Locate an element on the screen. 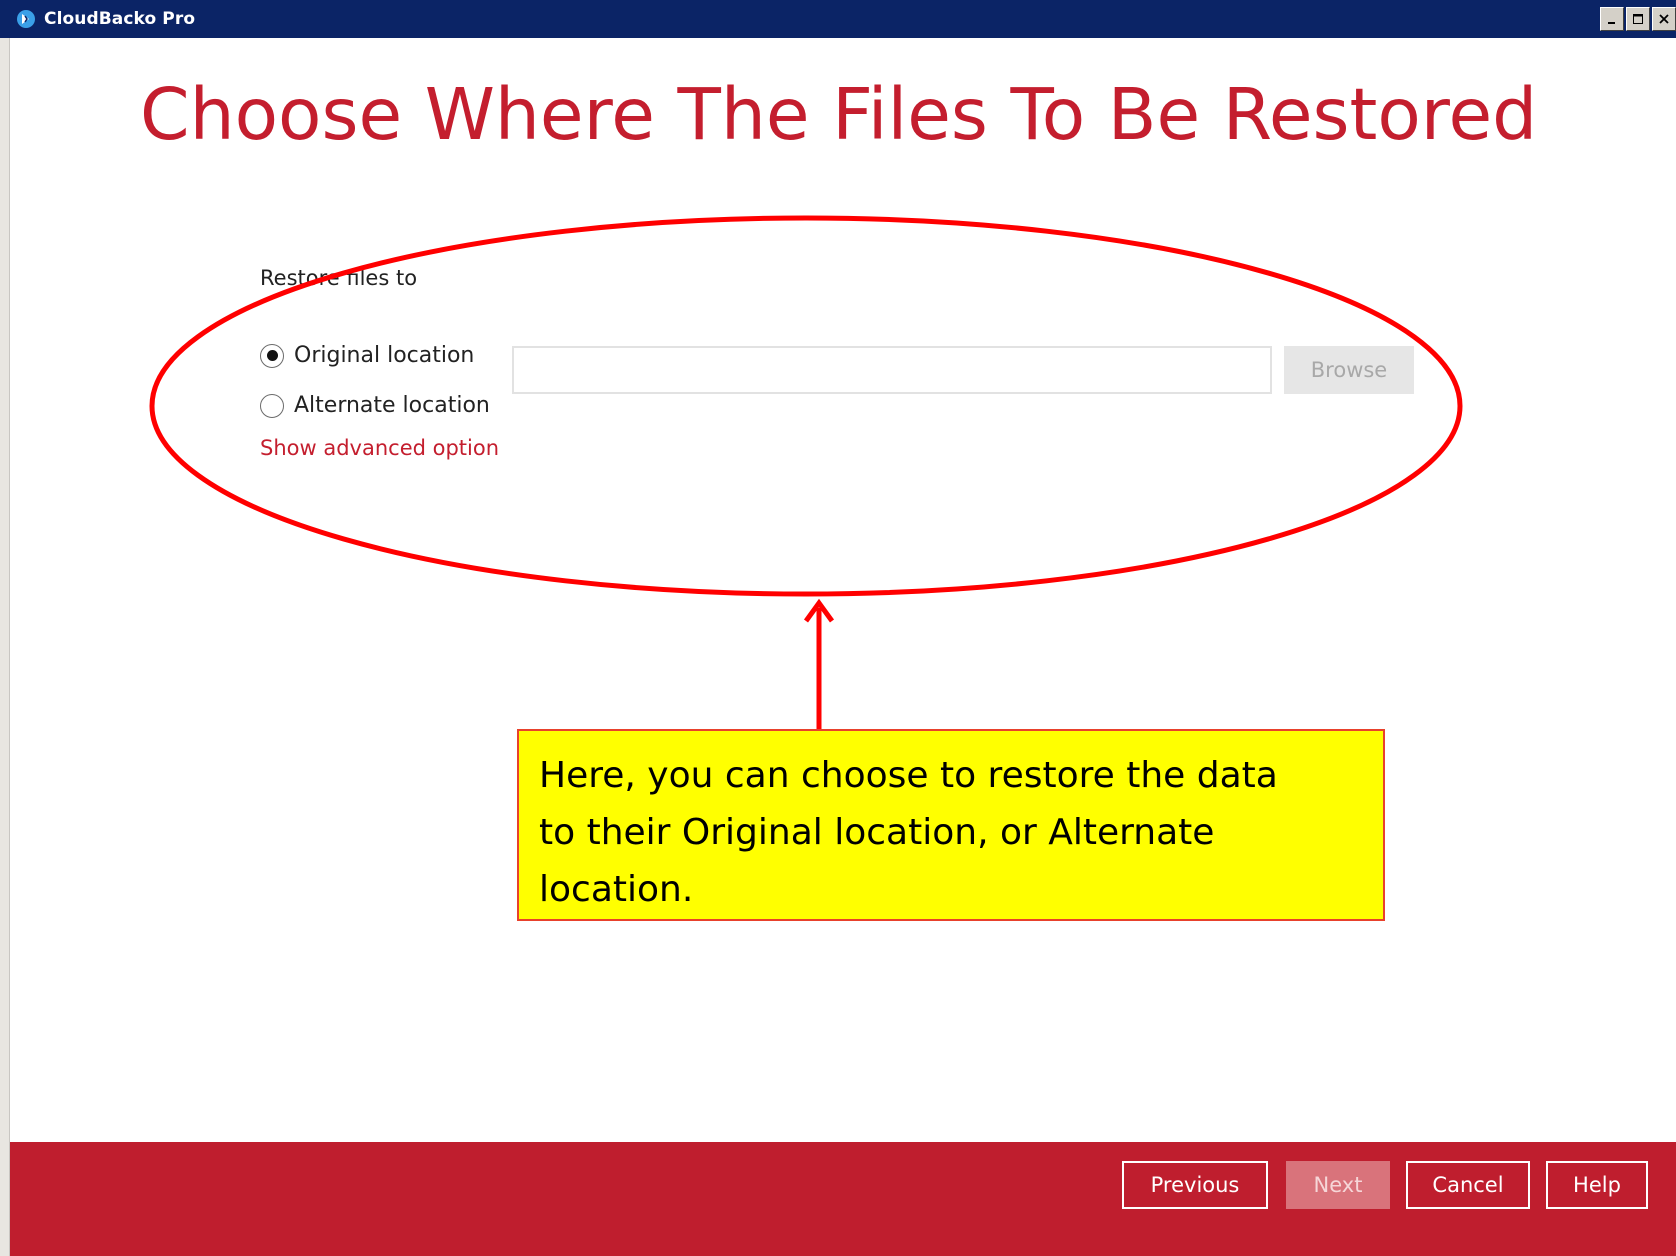 This screenshot has height=1256, width=1676. next-button: Next is located at coordinates (1338, 1185).